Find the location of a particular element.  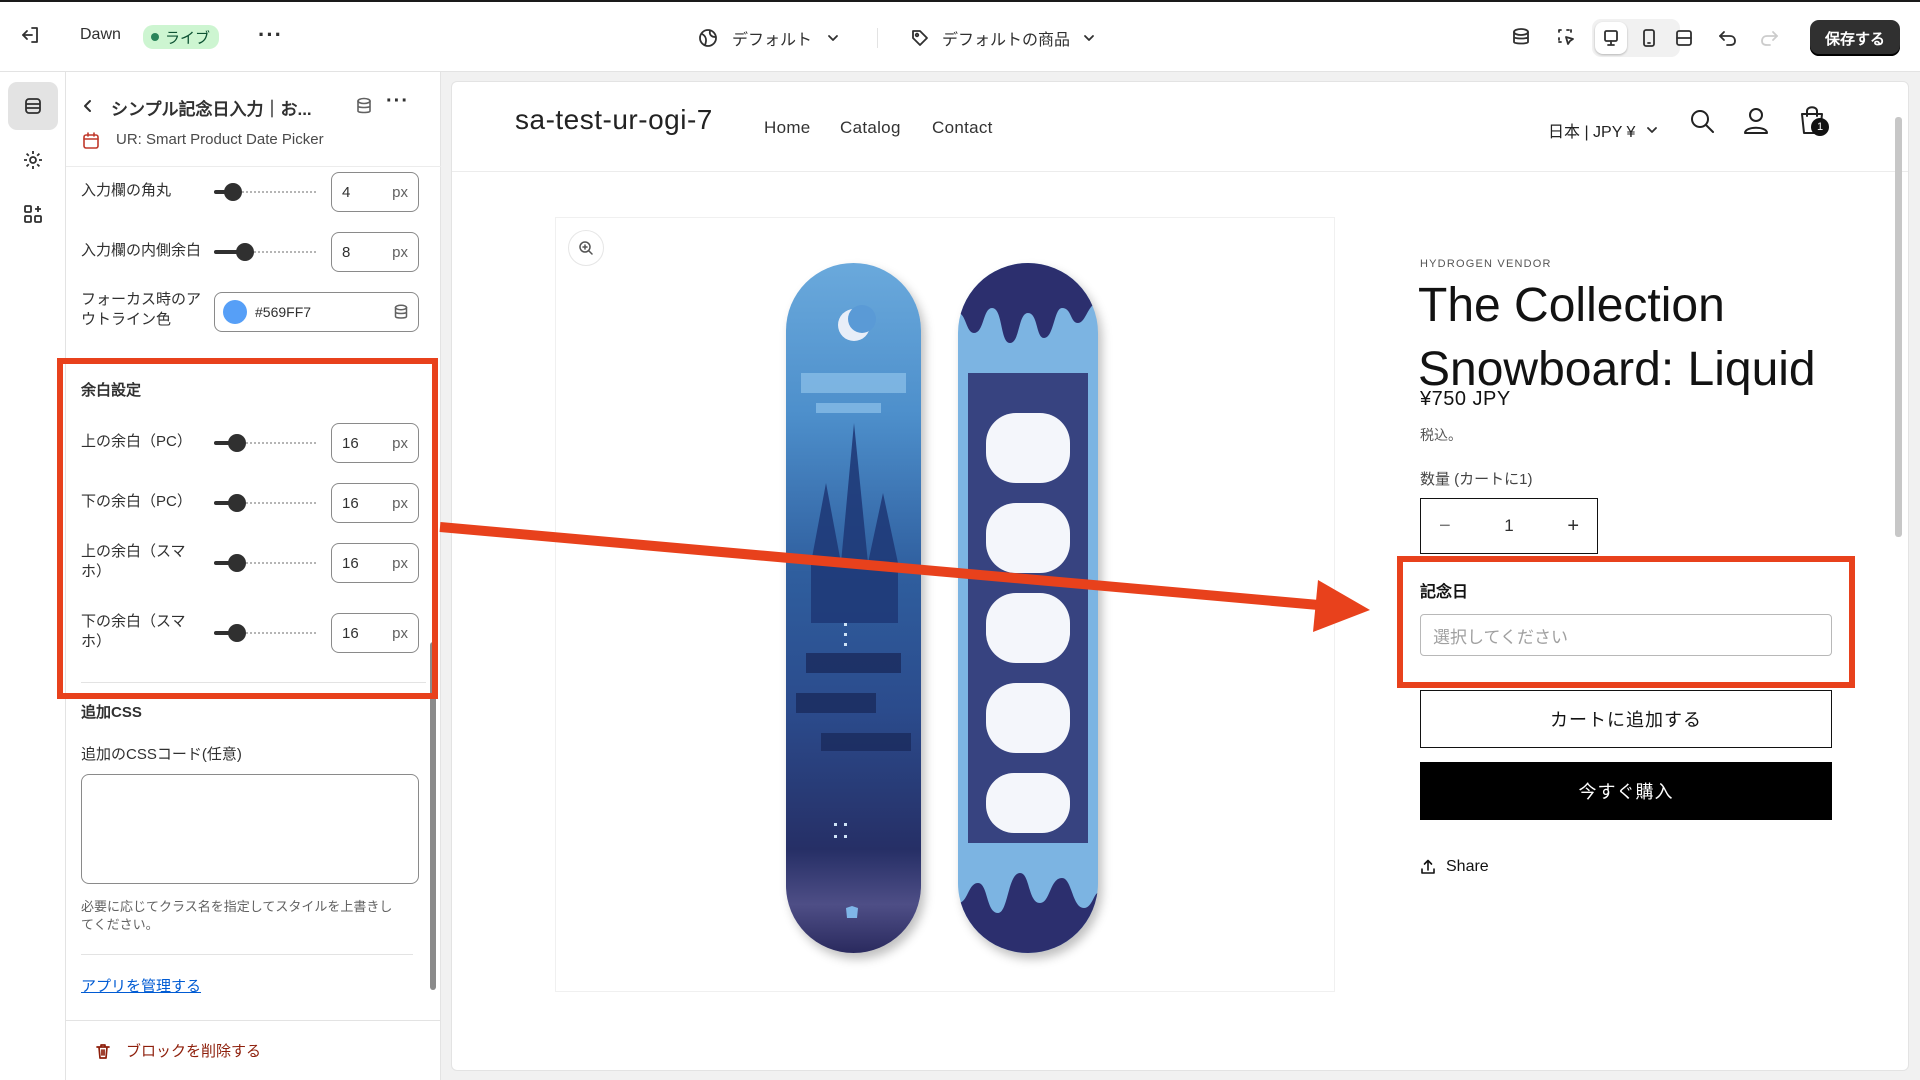

annotation-arrow is located at coordinates (904, 577).